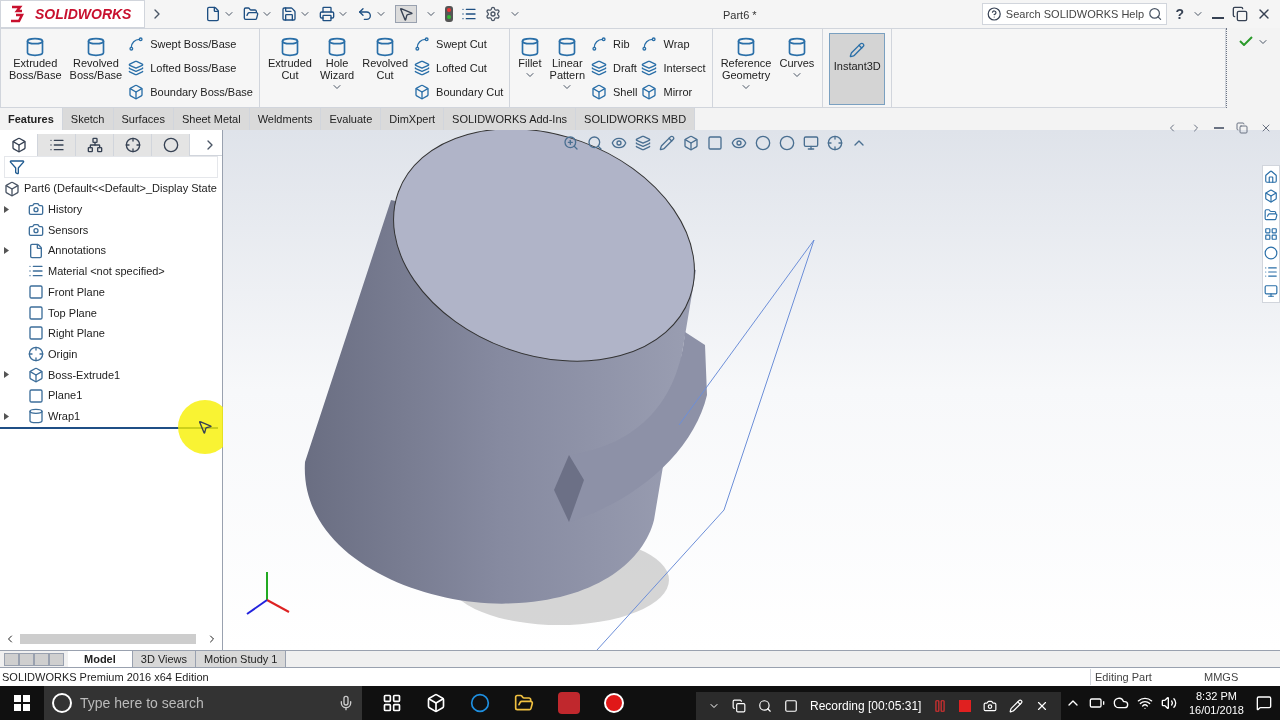  Describe the element at coordinates (111, 375) in the screenshot. I see `tree-item: Boss-Extrude1` at that location.